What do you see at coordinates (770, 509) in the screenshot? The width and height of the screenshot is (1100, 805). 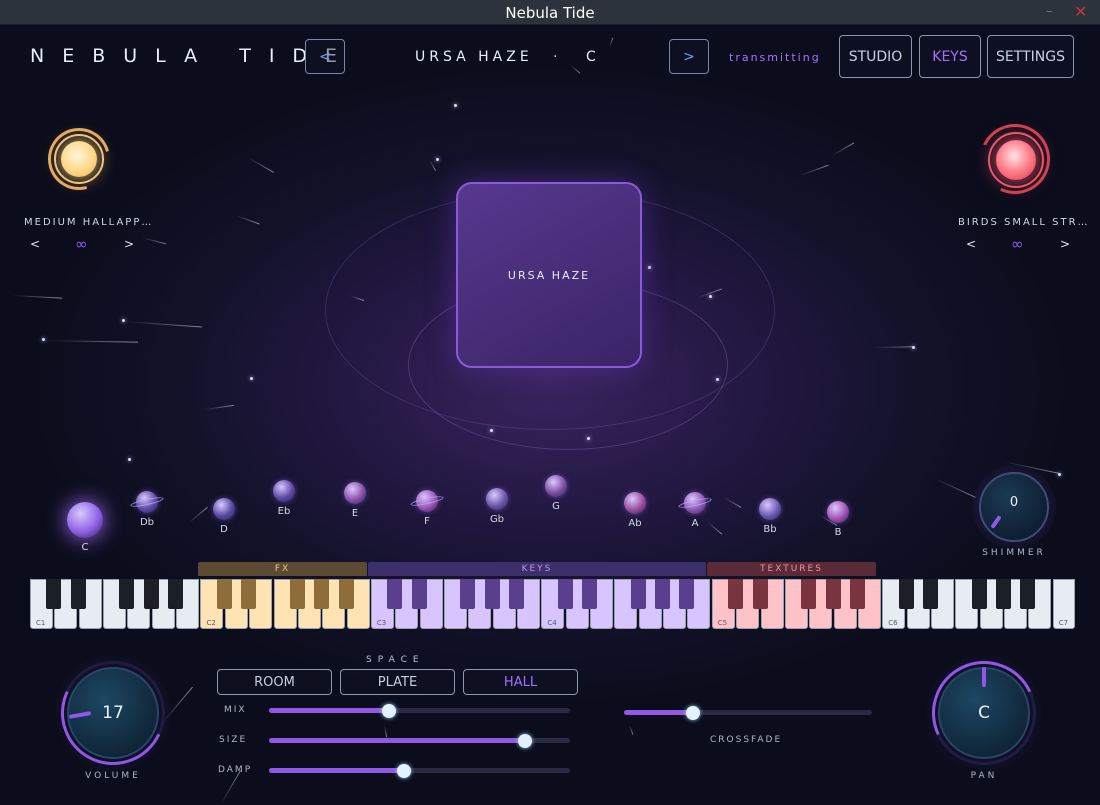 I see `note-planet-bb` at bounding box center [770, 509].